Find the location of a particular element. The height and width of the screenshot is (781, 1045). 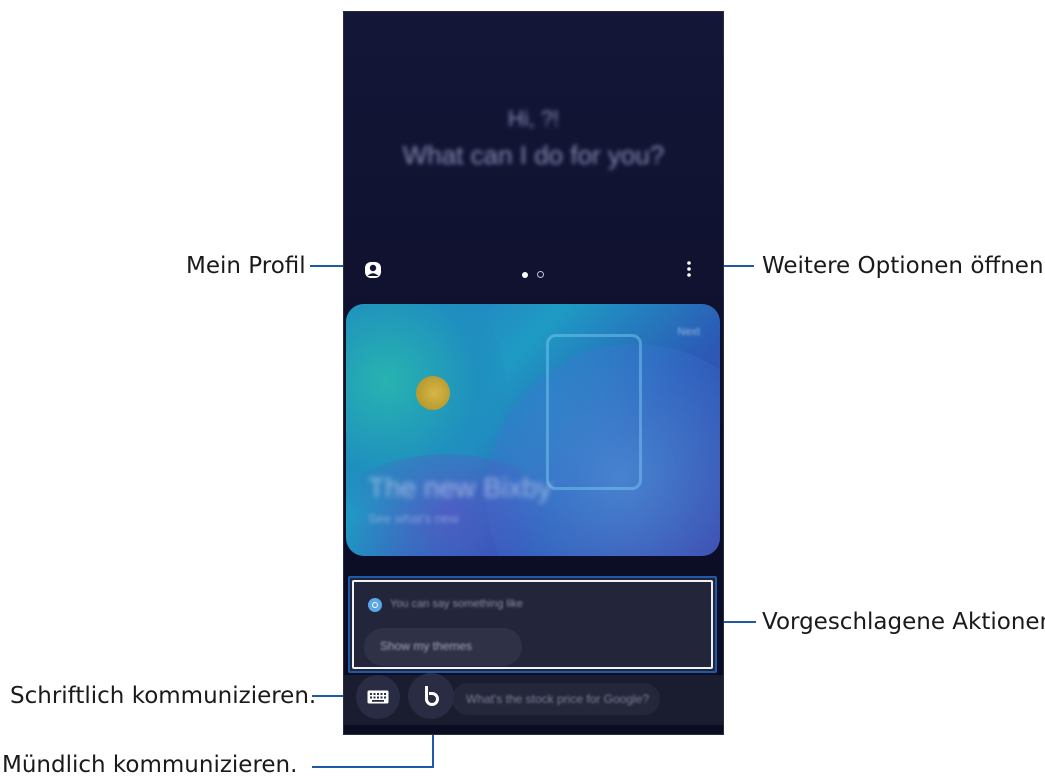

card-art-phone is located at coordinates (594, 412).